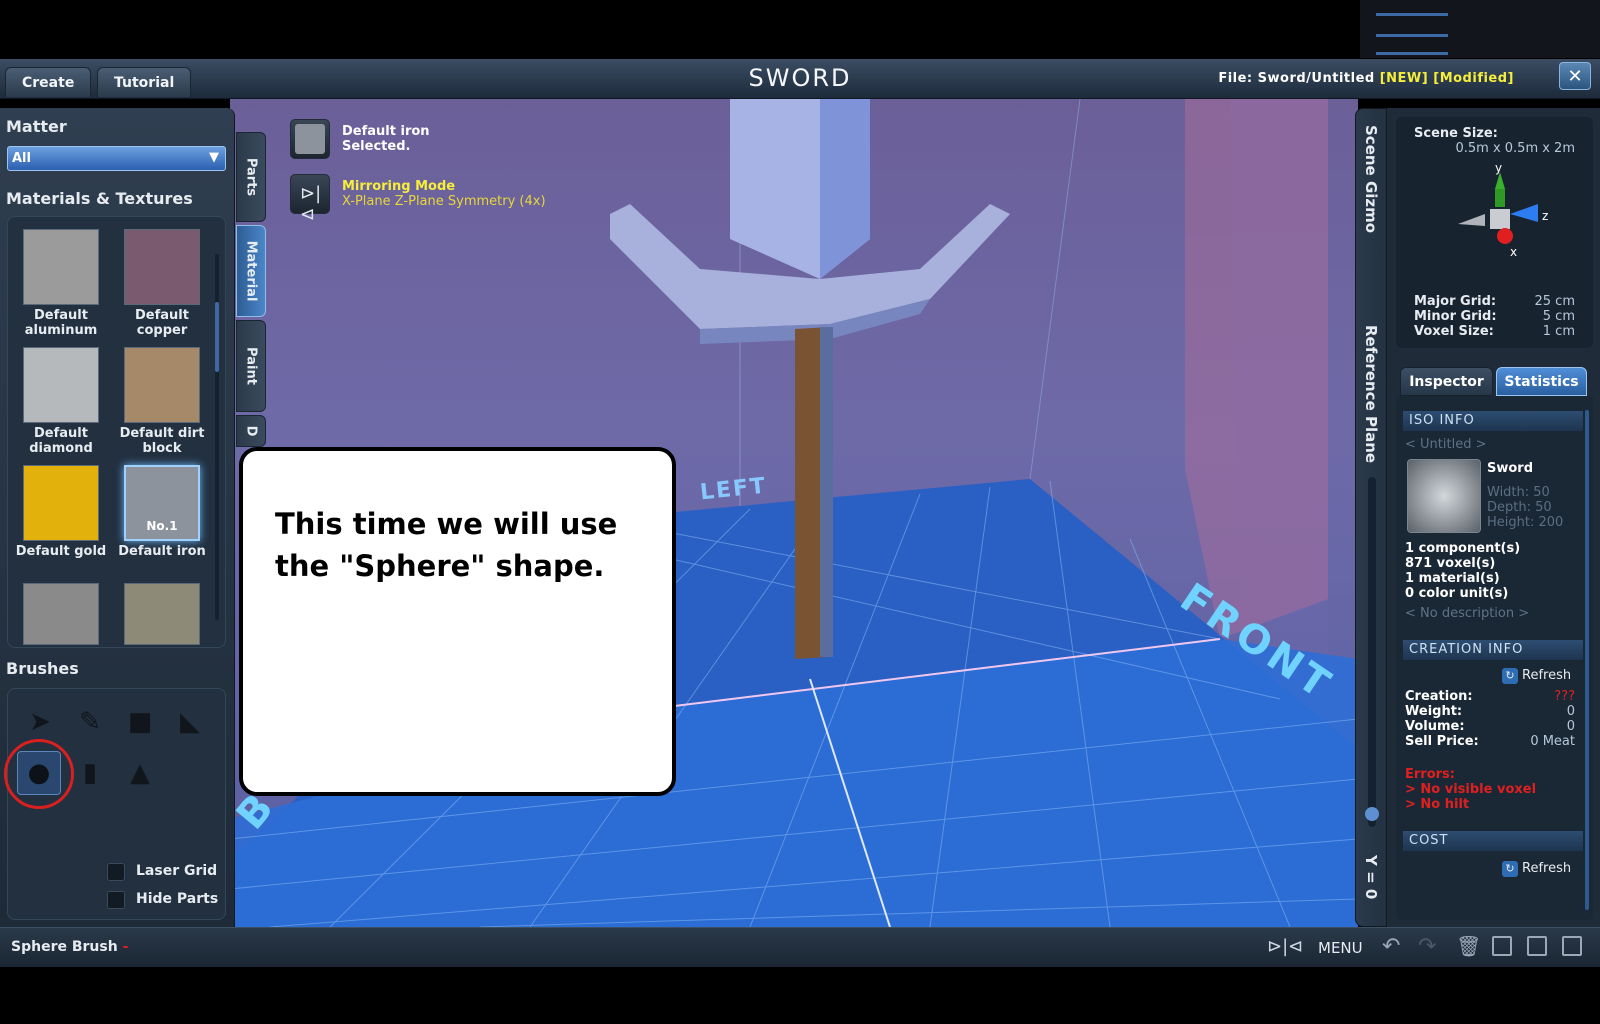  What do you see at coordinates (1437, 804) in the screenshot?
I see `error-item: > No hilt` at bounding box center [1437, 804].